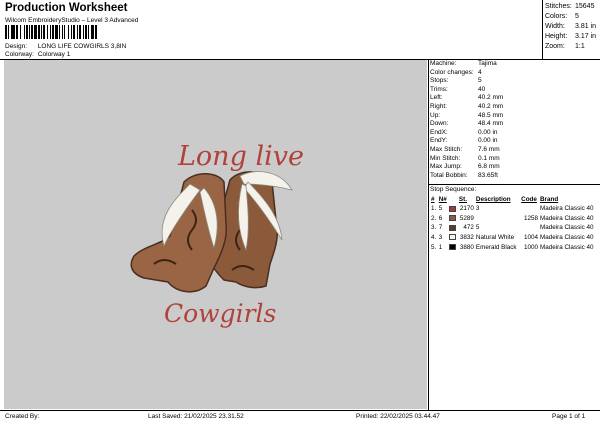 The height and width of the screenshot is (424, 600). I want to click on machine-info-row: Max Stitch: 7.6 mm, so click(515, 150).